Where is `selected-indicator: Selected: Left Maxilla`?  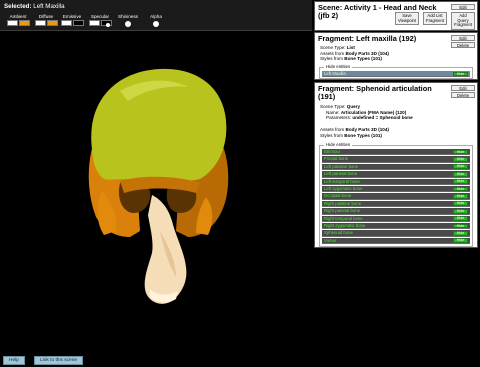 selected-indicator: Selected: Left Maxilla is located at coordinates (34, 6).